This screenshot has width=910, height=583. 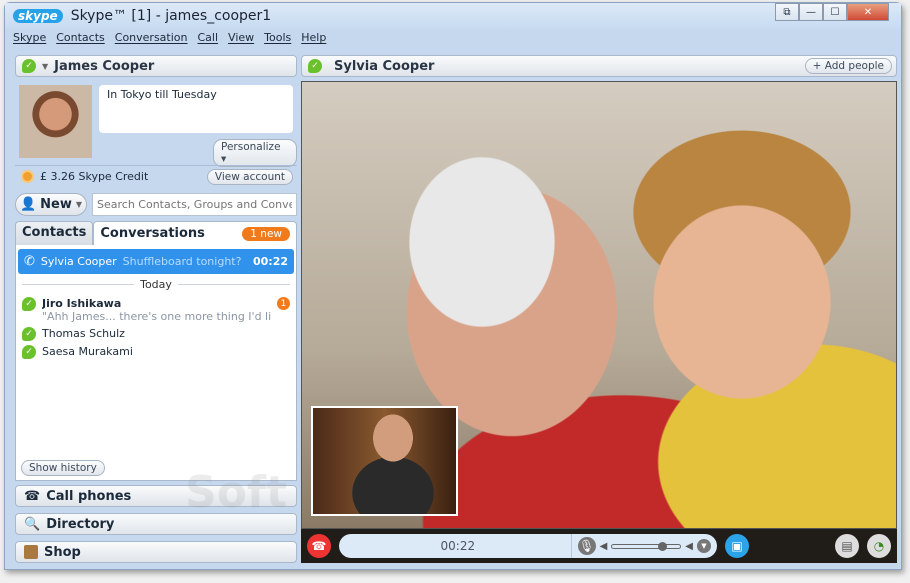 What do you see at coordinates (32, 496) in the screenshot?
I see `telephone-icon: ☎` at bounding box center [32, 496].